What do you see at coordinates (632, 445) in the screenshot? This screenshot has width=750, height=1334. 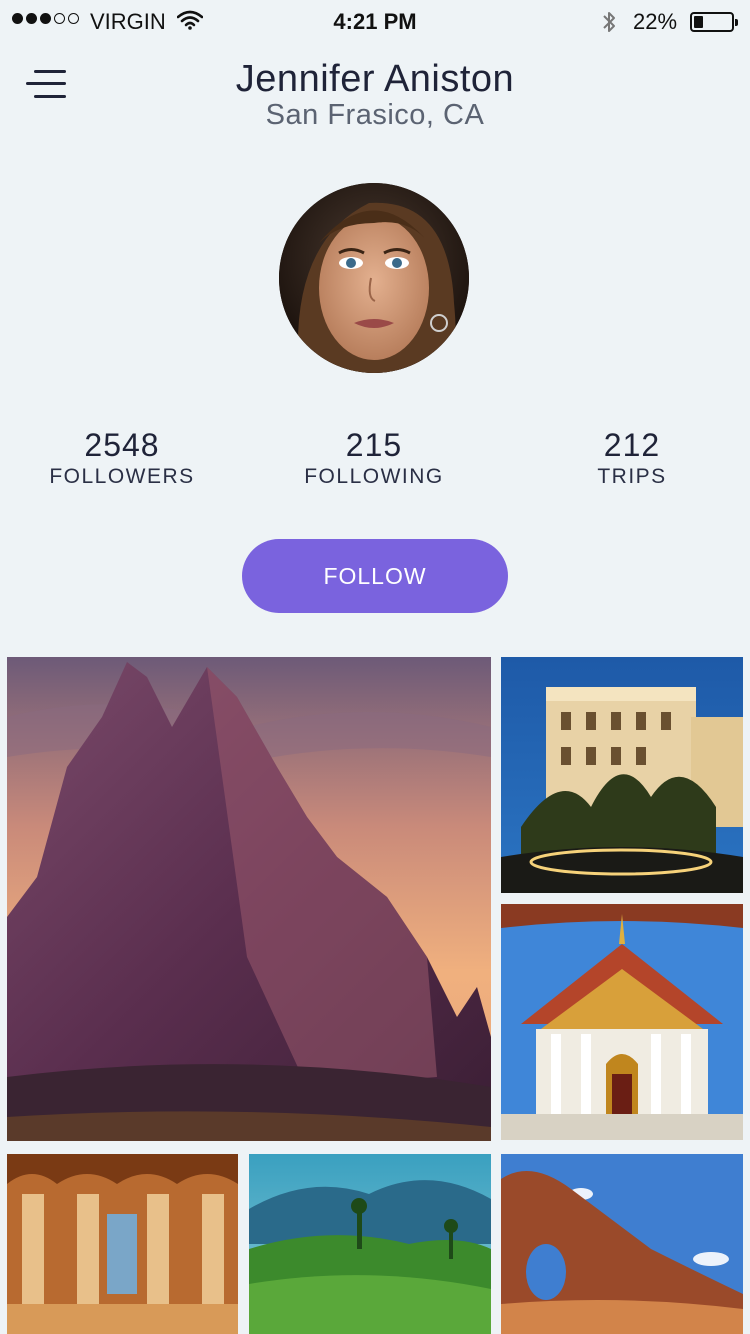 I see `trips-count: 212` at bounding box center [632, 445].